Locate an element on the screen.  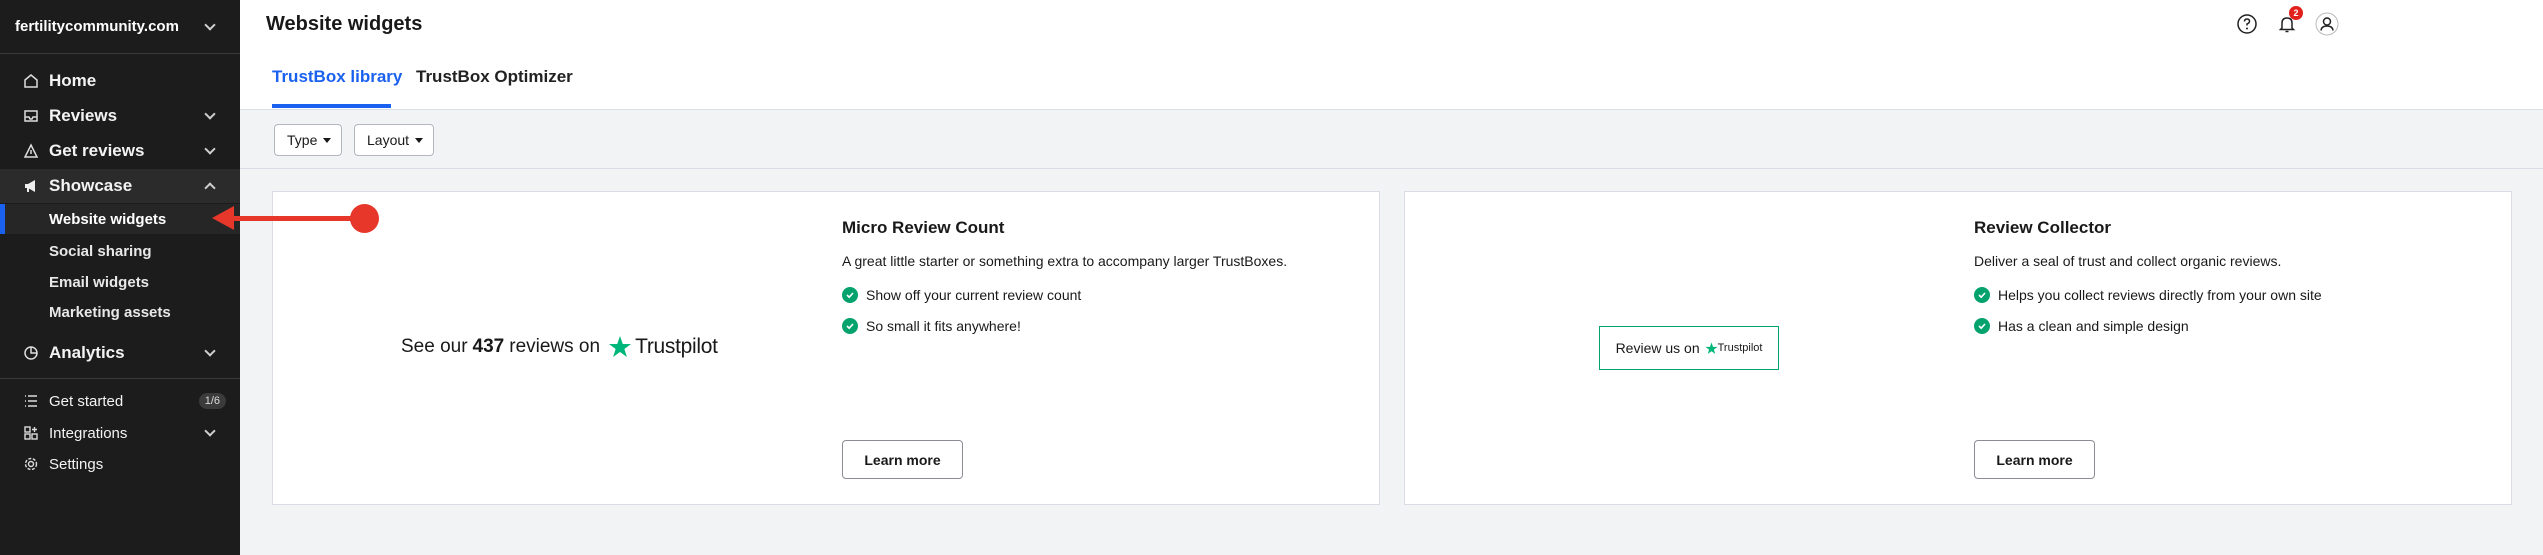
card-title: Micro Review Count is located at coordinates (923, 227).